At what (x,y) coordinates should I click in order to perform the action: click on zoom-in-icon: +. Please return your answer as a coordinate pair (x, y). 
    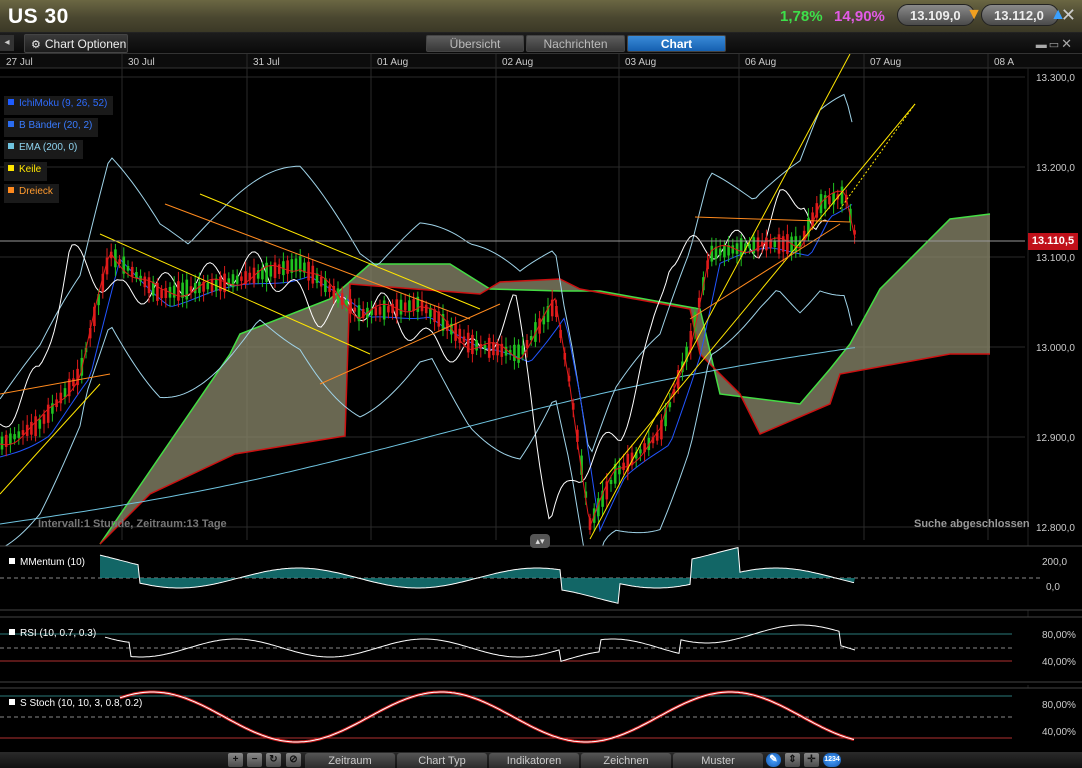
    Looking at the image, I should click on (235, 760).